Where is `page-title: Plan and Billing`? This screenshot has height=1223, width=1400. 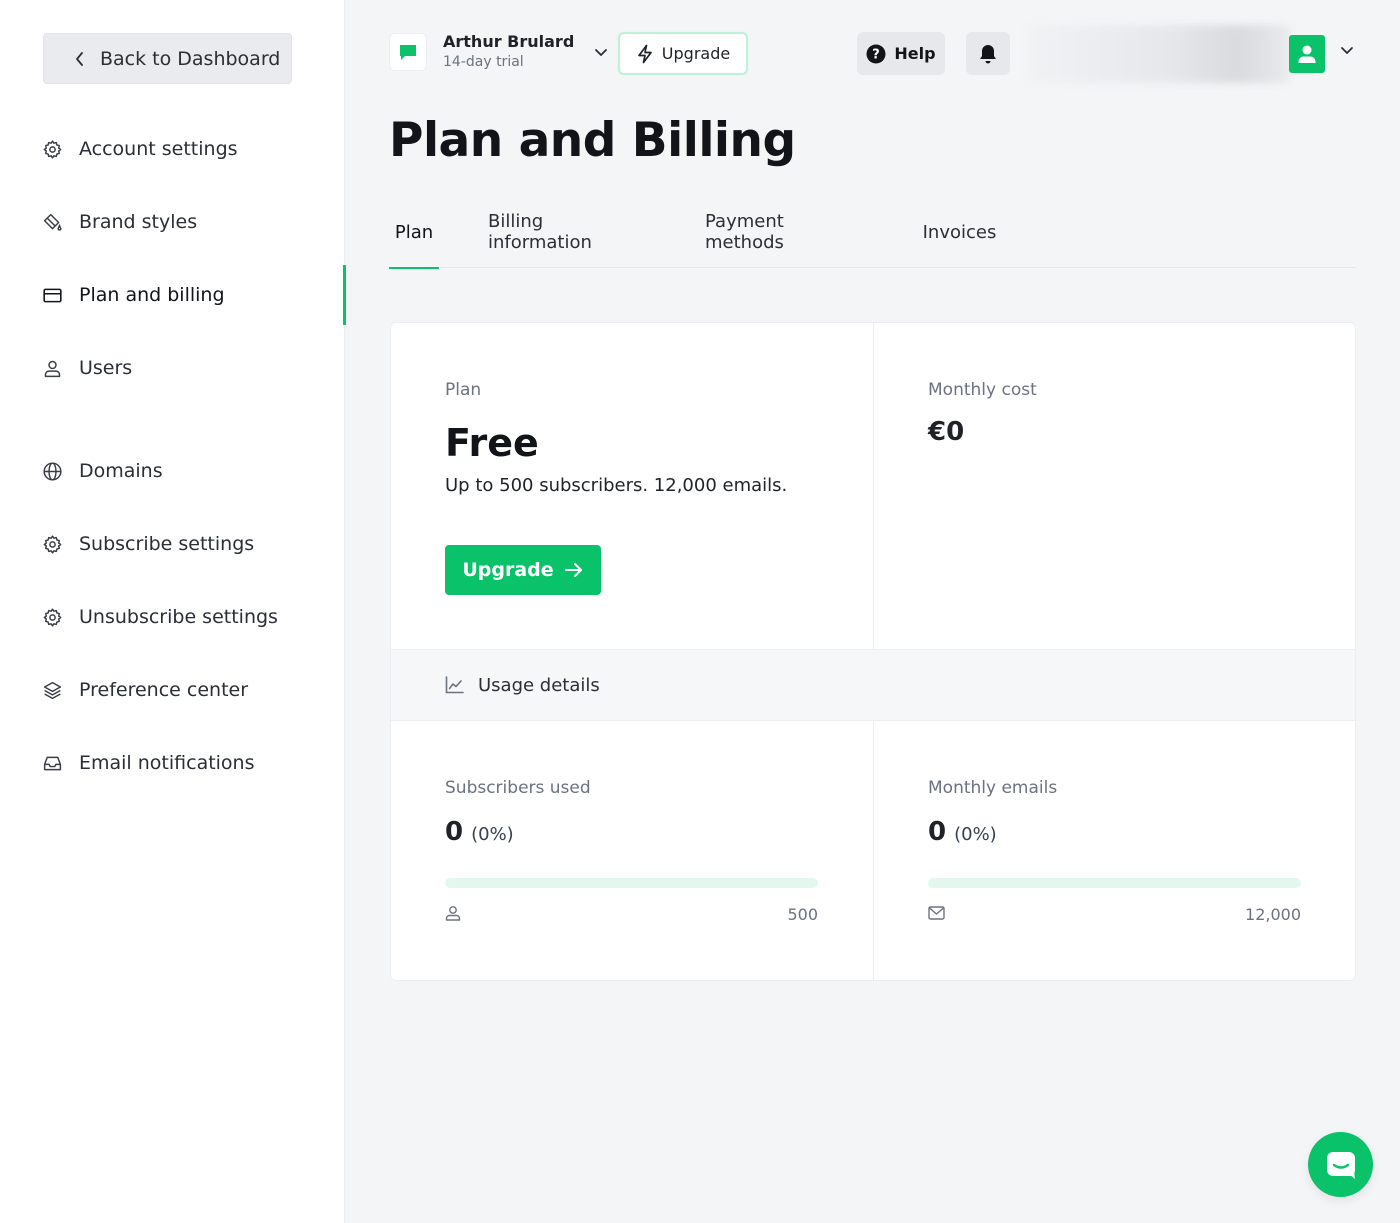 page-title: Plan and Billing is located at coordinates (592, 140).